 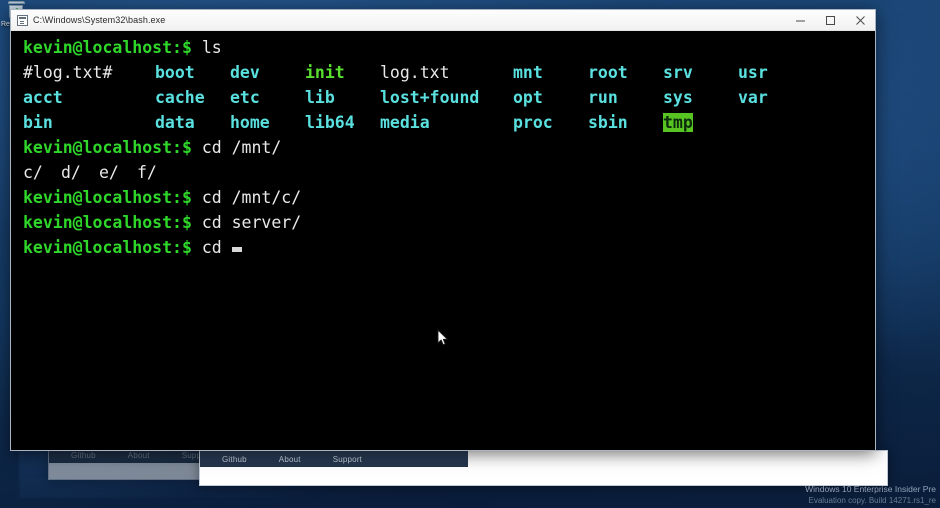 What do you see at coordinates (320, 97) in the screenshot?
I see `terminal-ls-entry: lib` at bounding box center [320, 97].